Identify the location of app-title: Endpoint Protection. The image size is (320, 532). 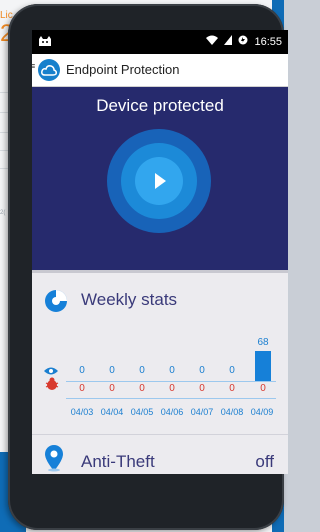
(123, 69).